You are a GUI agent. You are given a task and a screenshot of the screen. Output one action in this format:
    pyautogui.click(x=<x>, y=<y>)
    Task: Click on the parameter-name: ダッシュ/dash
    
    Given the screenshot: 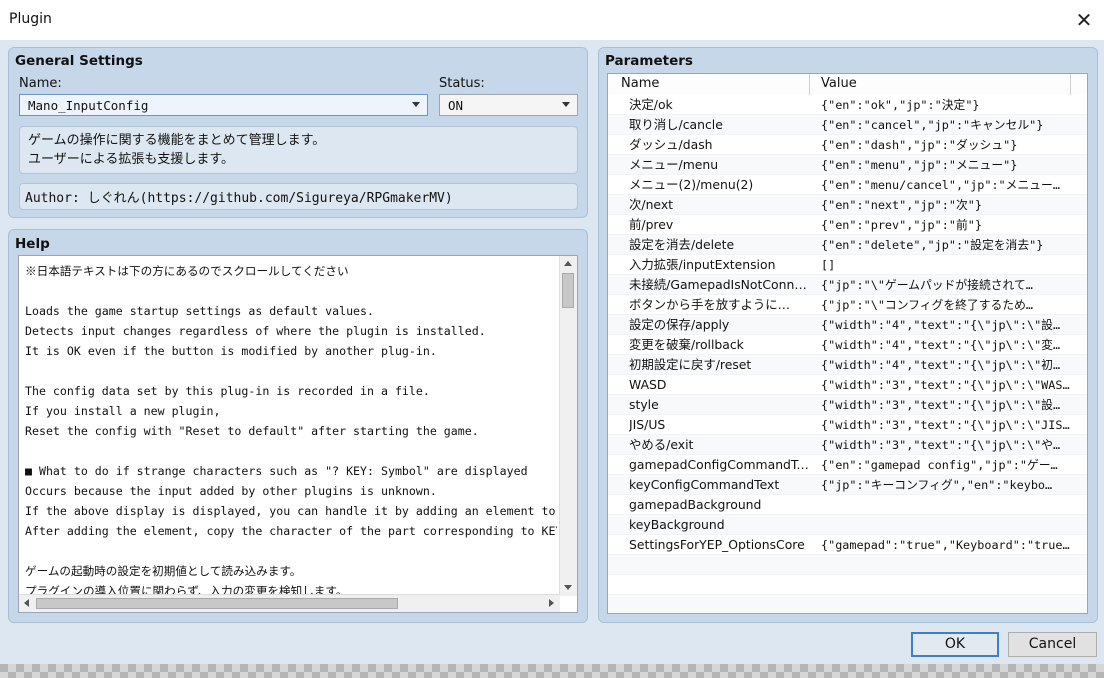 What is the action you would take?
    pyautogui.click(x=671, y=144)
    